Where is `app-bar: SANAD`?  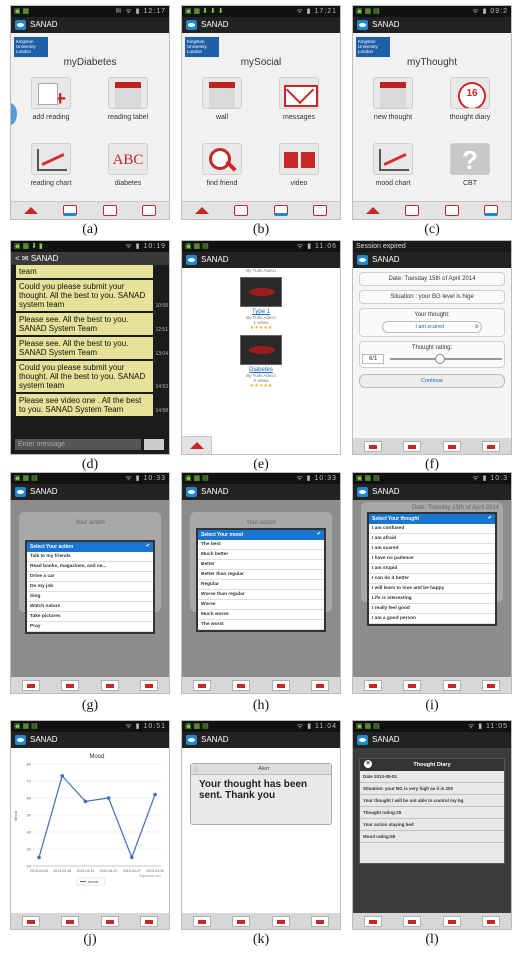 app-bar: SANAD is located at coordinates (432, 740).